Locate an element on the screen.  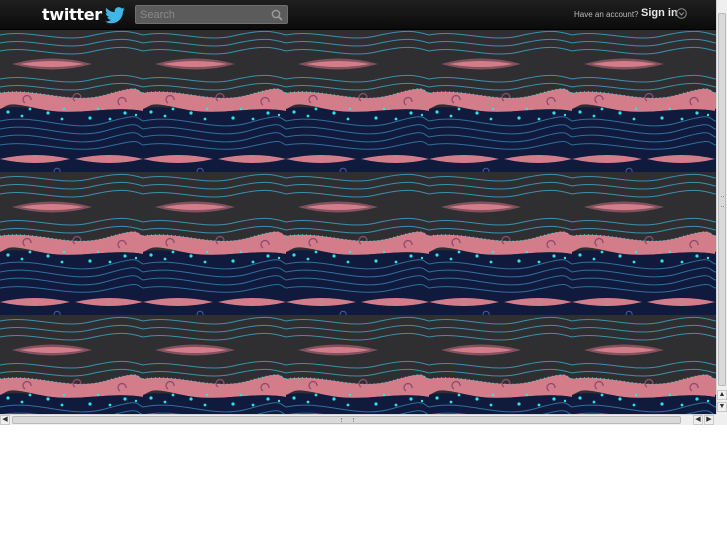
have-account-text: Have an account? is located at coordinates (606, 14).